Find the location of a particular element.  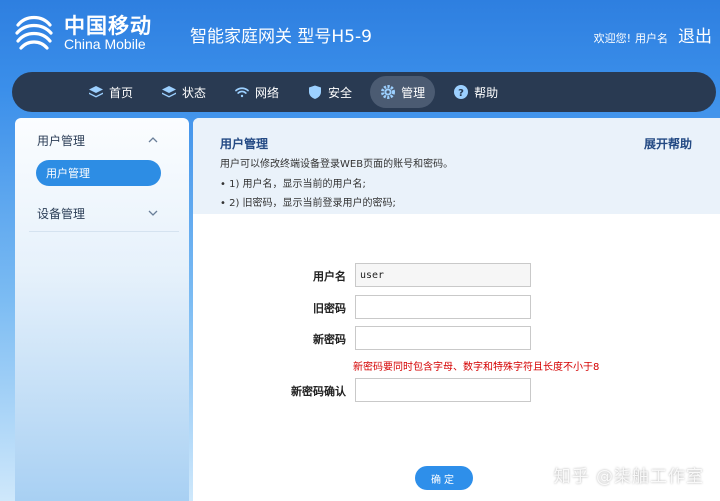

help-title: 用户管理 is located at coordinates (244, 144).